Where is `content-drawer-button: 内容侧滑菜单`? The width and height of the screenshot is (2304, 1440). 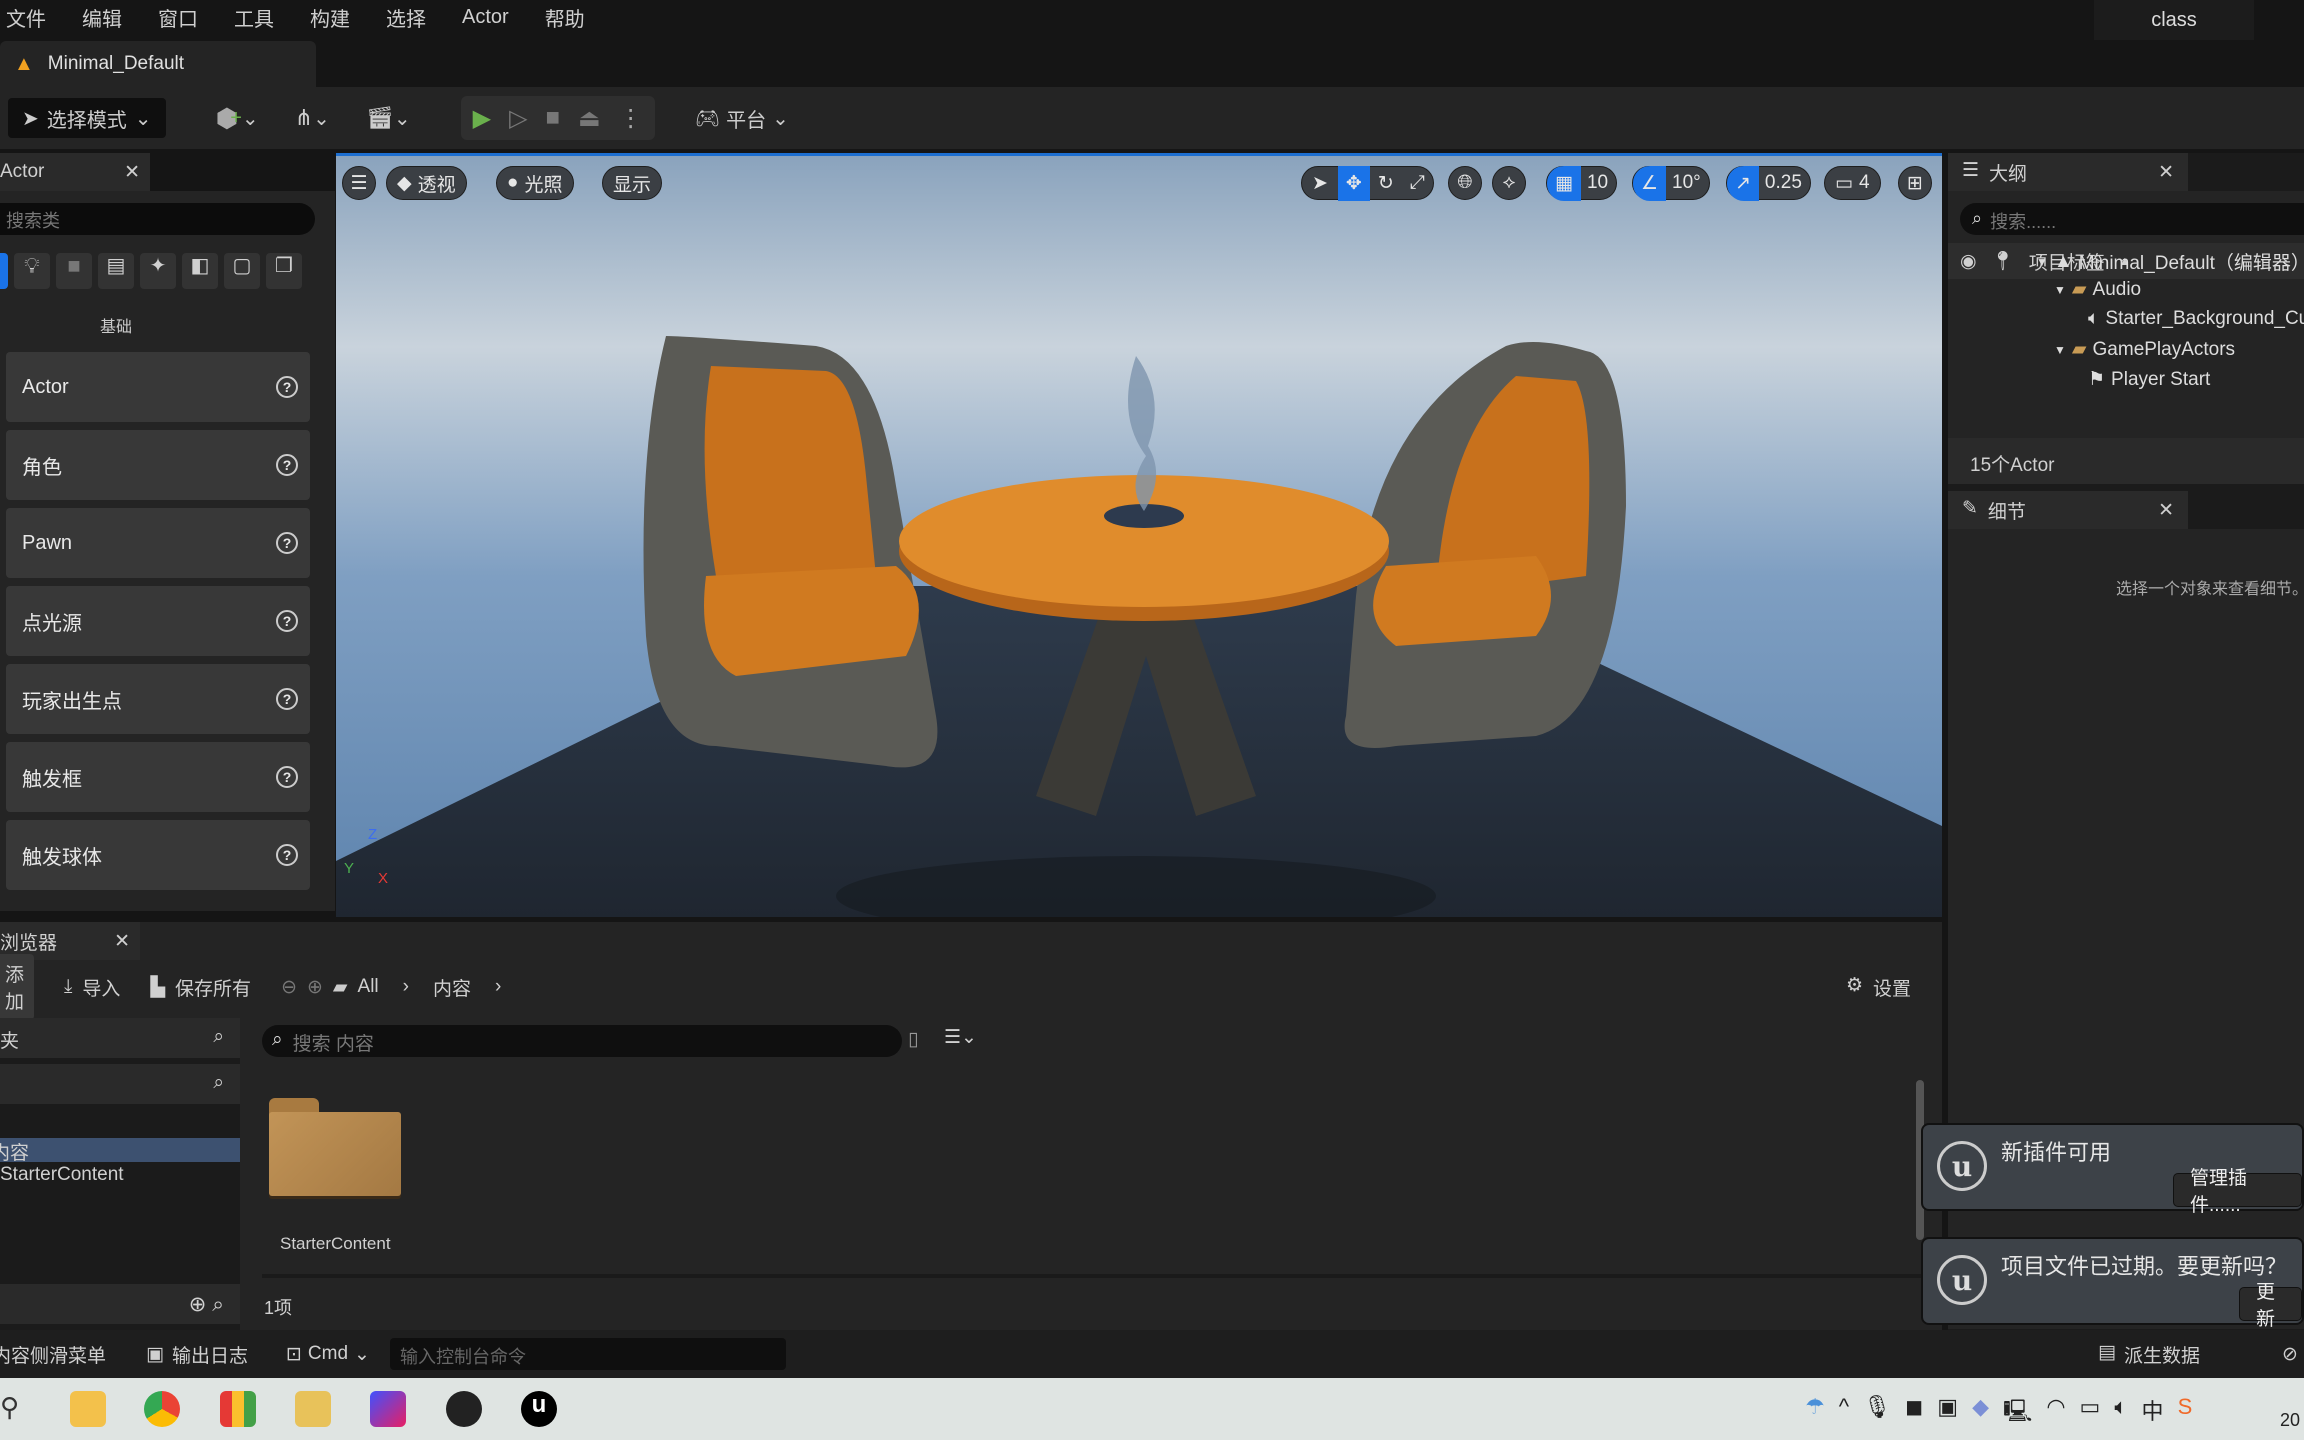 content-drawer-button: 内容侧滑菜单 is located at coordinates (53, 1354).